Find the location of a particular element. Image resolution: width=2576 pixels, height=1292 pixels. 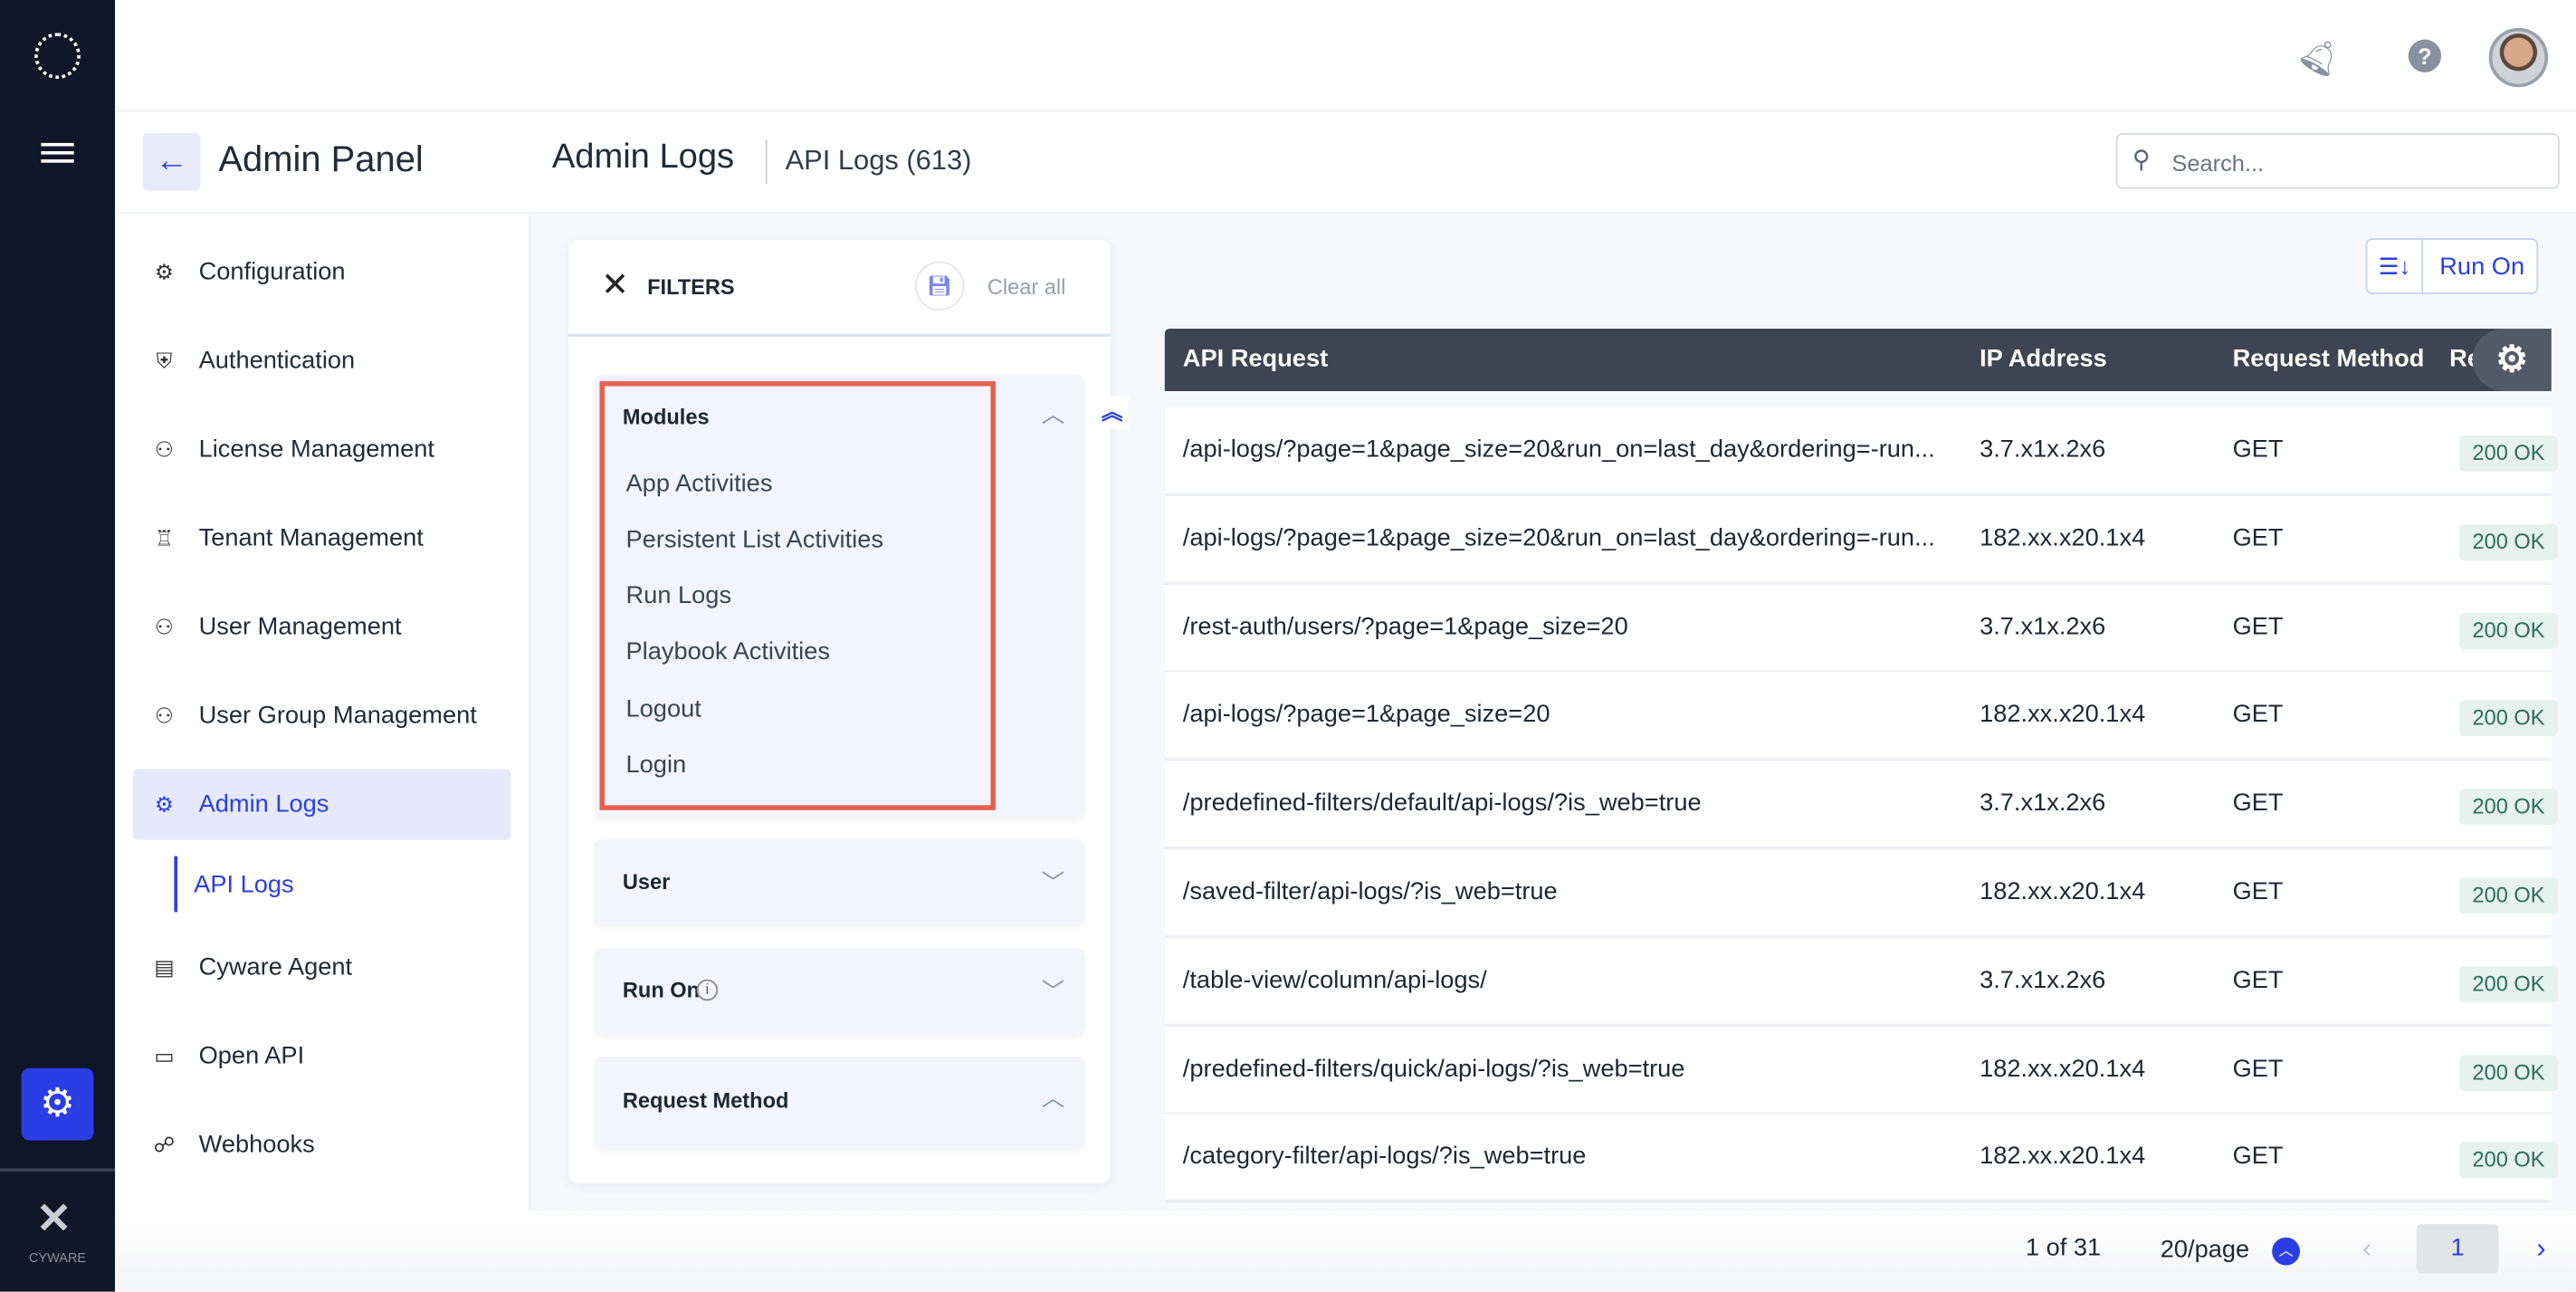

gear-icon: ⚙ is located at coordinates (164, 804).